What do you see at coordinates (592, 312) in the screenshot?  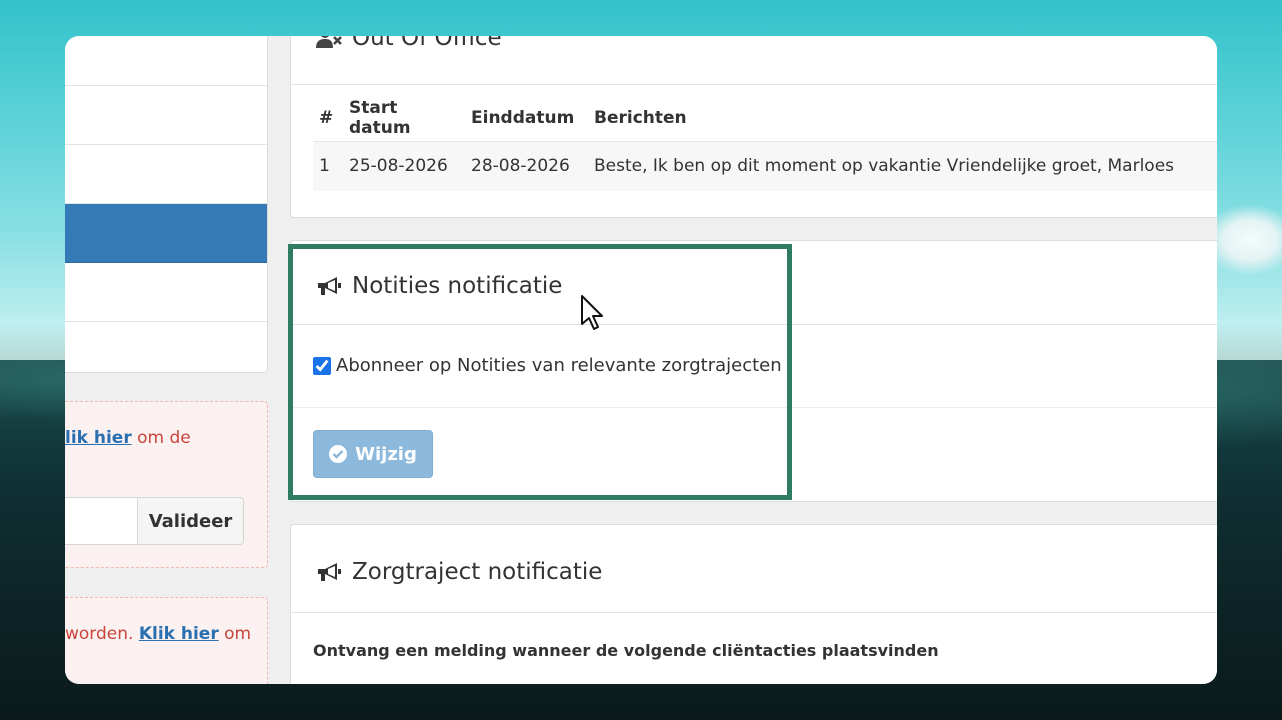 I see `mouse-cursor-icon` at bounding box center [592, 312].